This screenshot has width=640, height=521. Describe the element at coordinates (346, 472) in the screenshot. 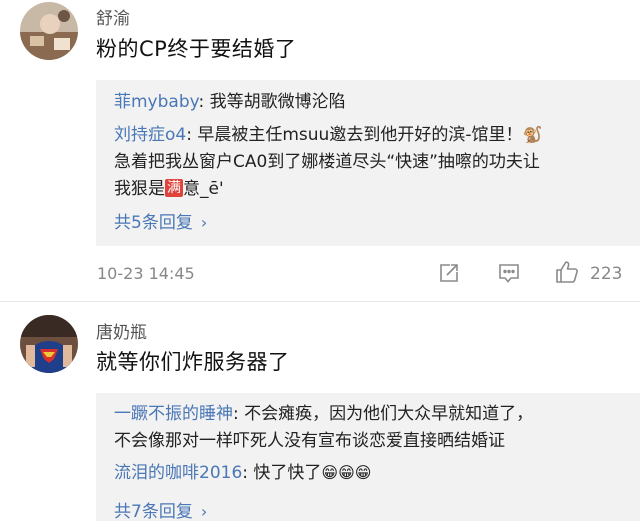

I see `grin-emoji-icon: 😁😁😁` at that location.